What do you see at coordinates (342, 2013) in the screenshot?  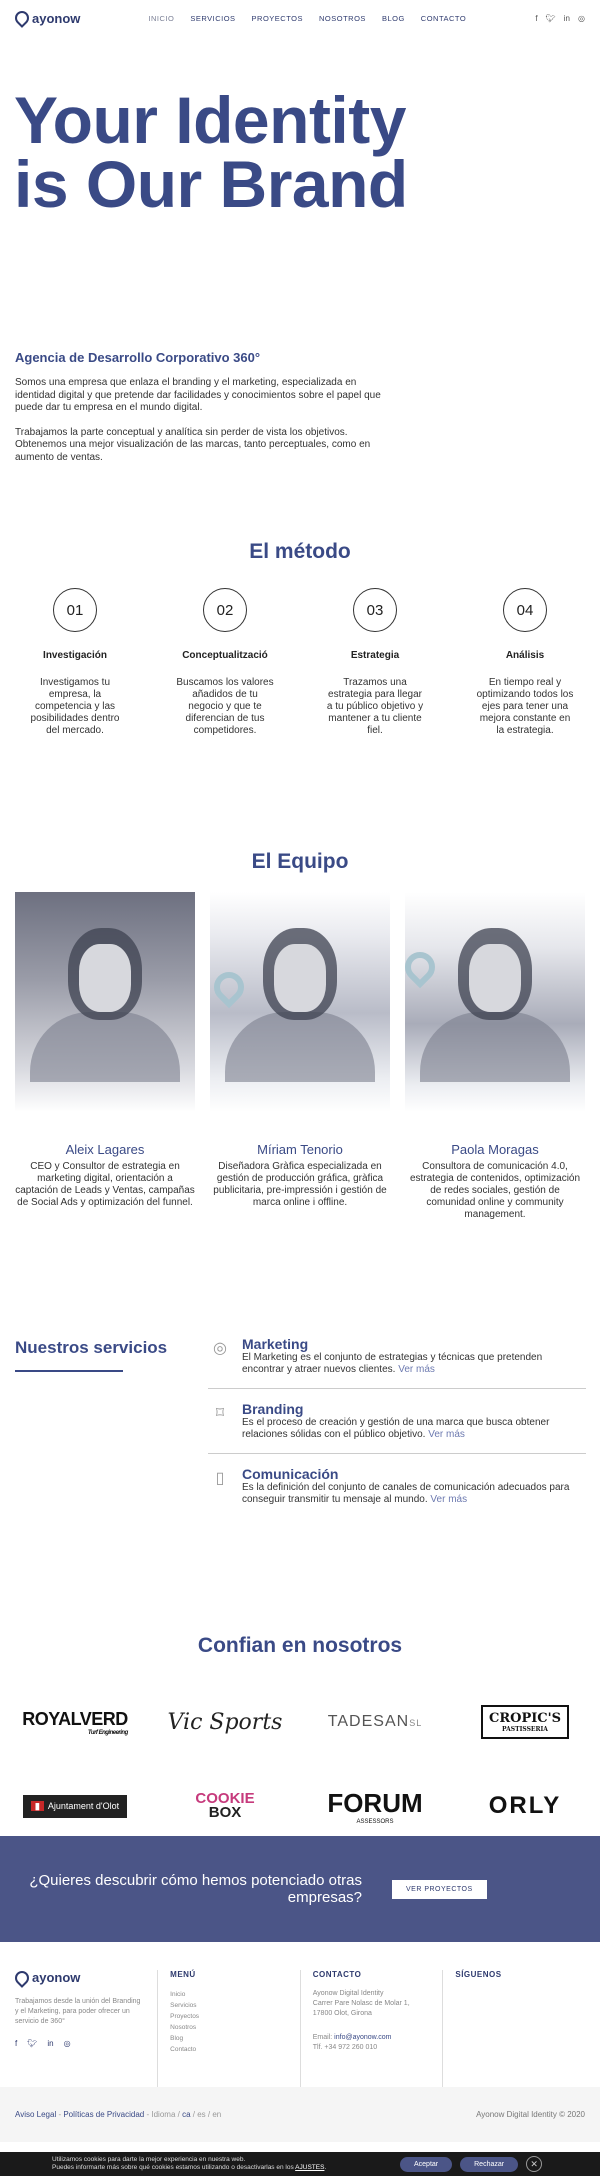 I see `footer-address-line: 17800 Olot, Girona` at bounding box center [342, 2013].